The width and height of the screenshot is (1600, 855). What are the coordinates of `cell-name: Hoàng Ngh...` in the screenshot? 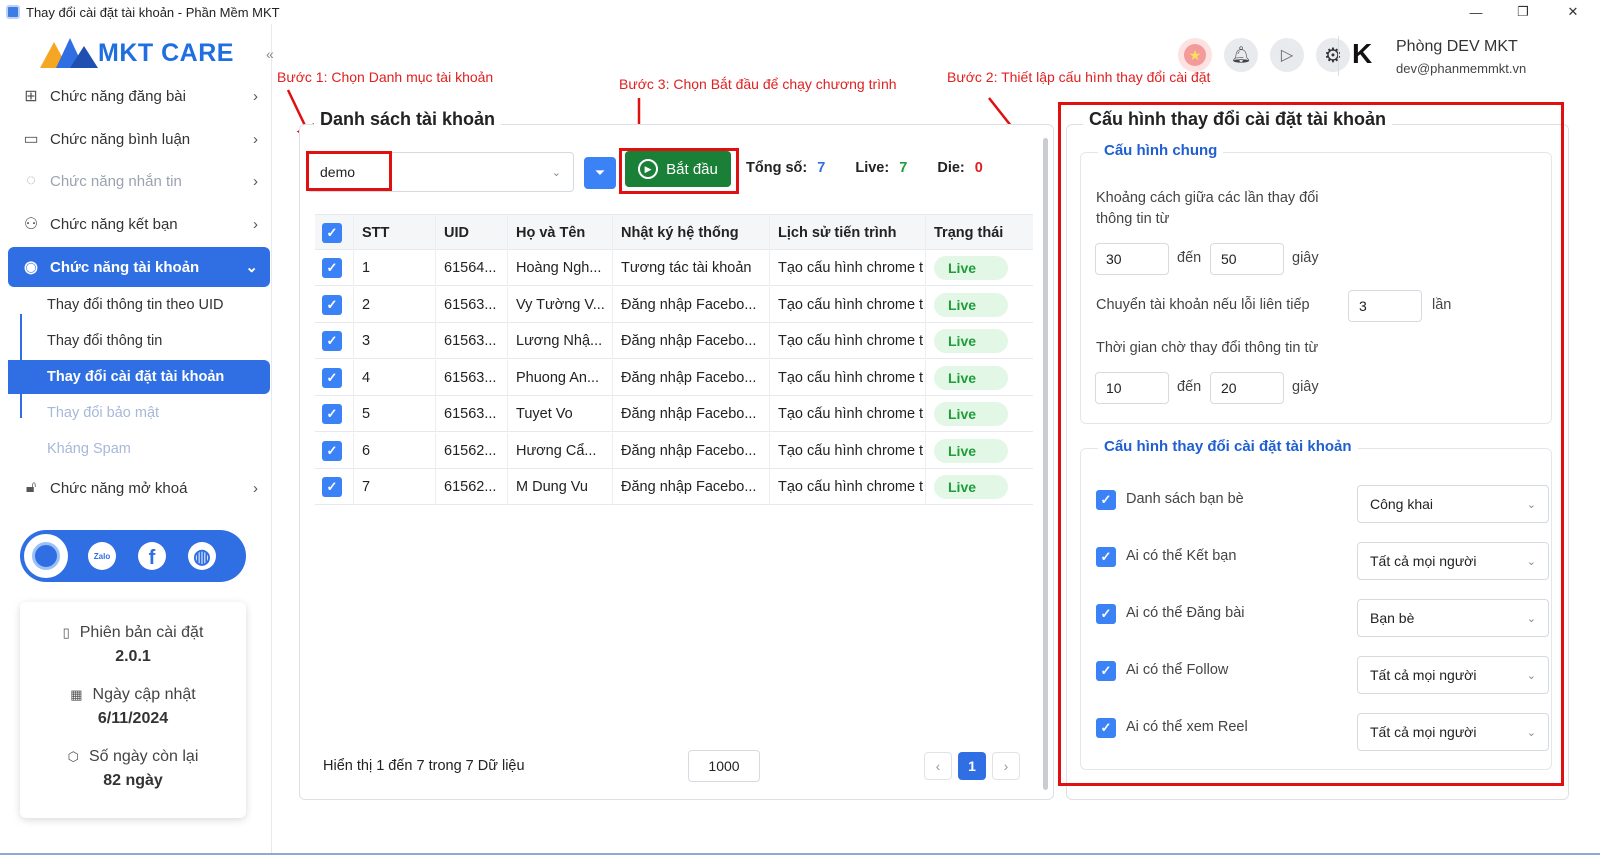 It's located at (559, 268).